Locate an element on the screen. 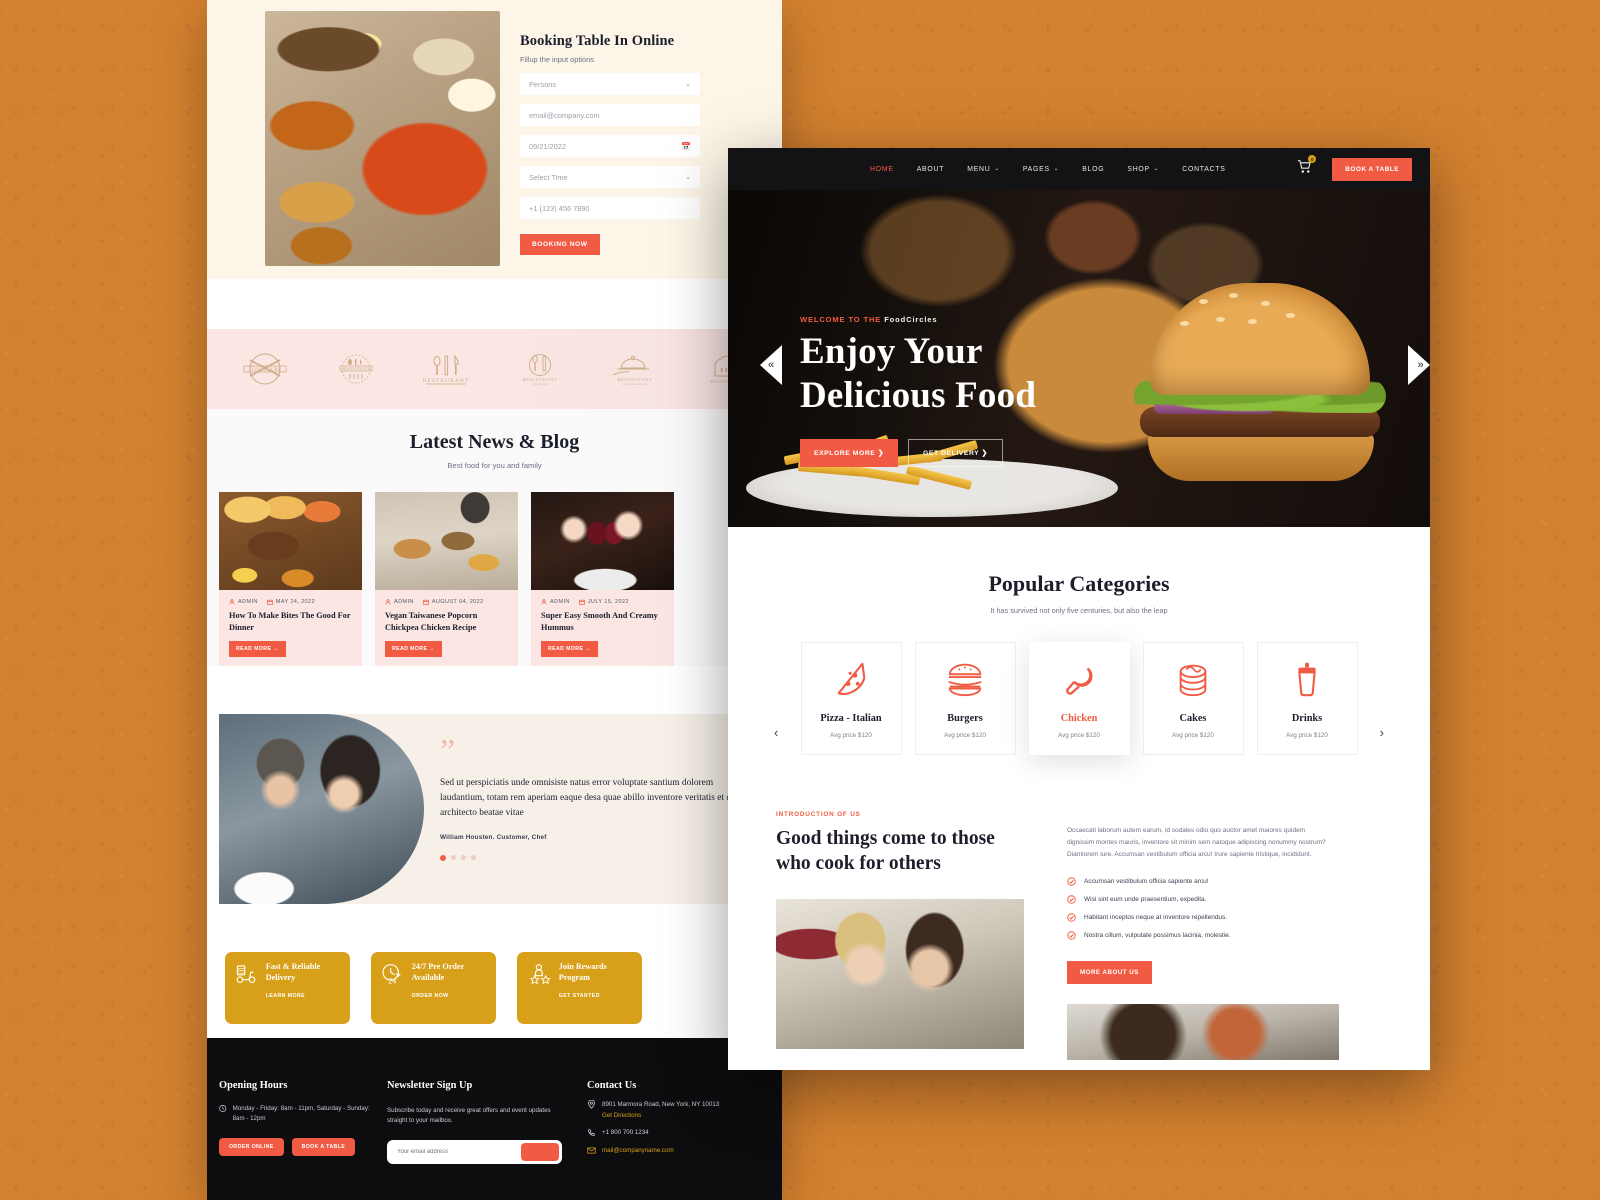 The width and height of the screenshot is (1600, 1200). introduction-kitchen-photo is located at coordinates (1203, 1032).